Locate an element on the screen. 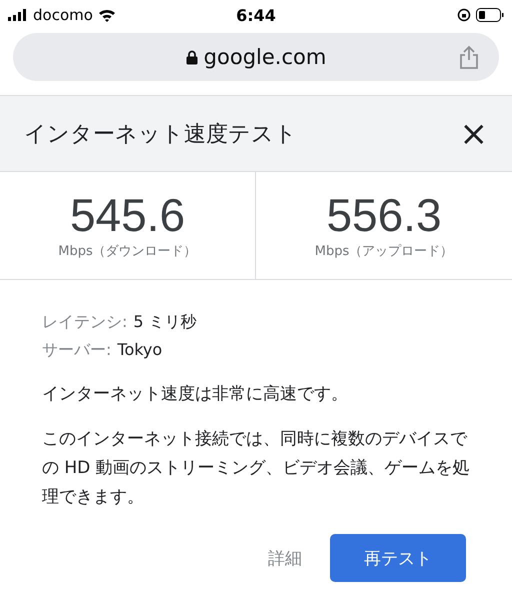 The image size is (512, 599). description-text: このインターネット接続では、同時に複数のデバイスでの HD 動画のストリーミング、ビデオ会議、ゲームを処理できます。 is located at coordinates (256, 468).